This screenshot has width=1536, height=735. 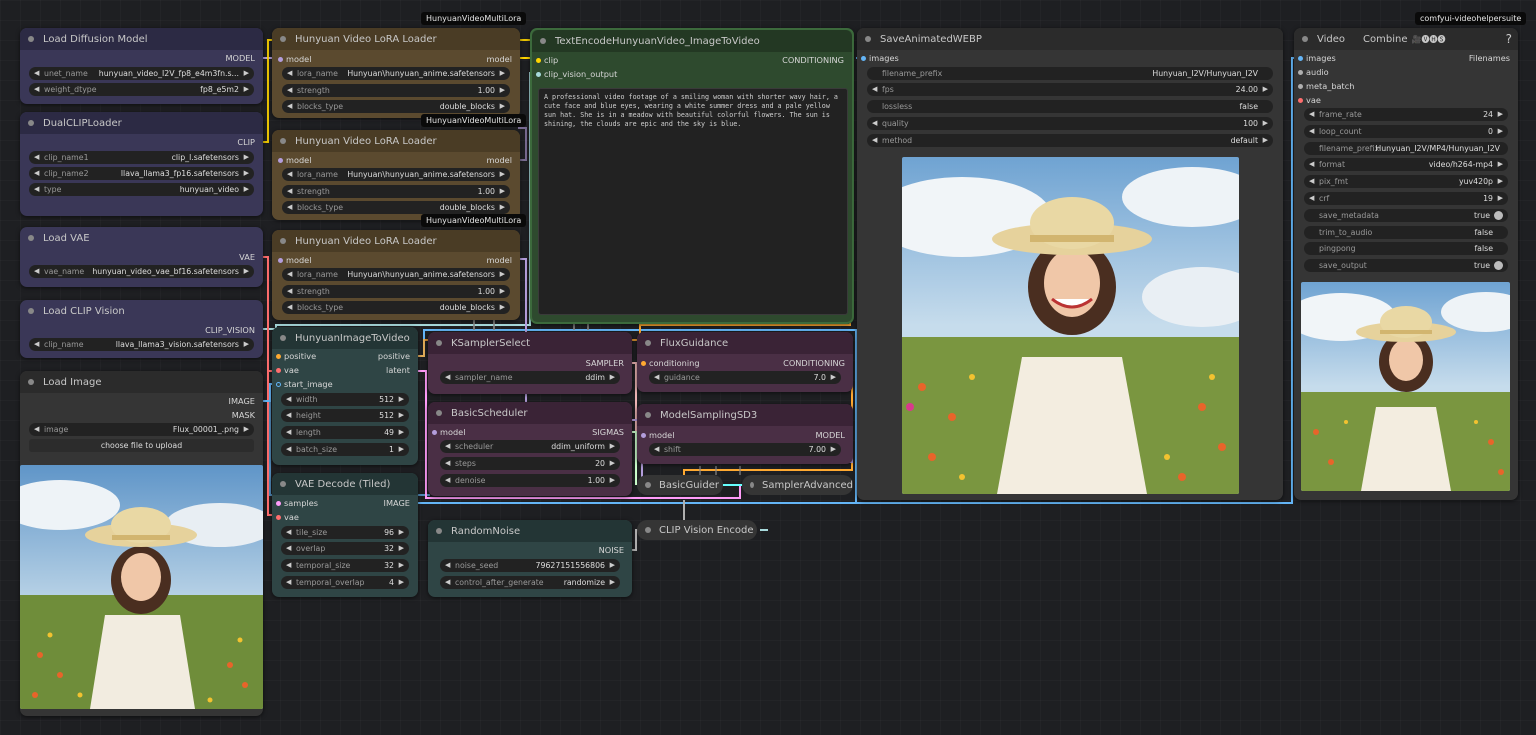 What do you see at coordinates (1406, 165) in the screenshot?
I see `vc-format-widget: ◀ format video/h264-mp4 ▶` at bounding box center [1406, 165].